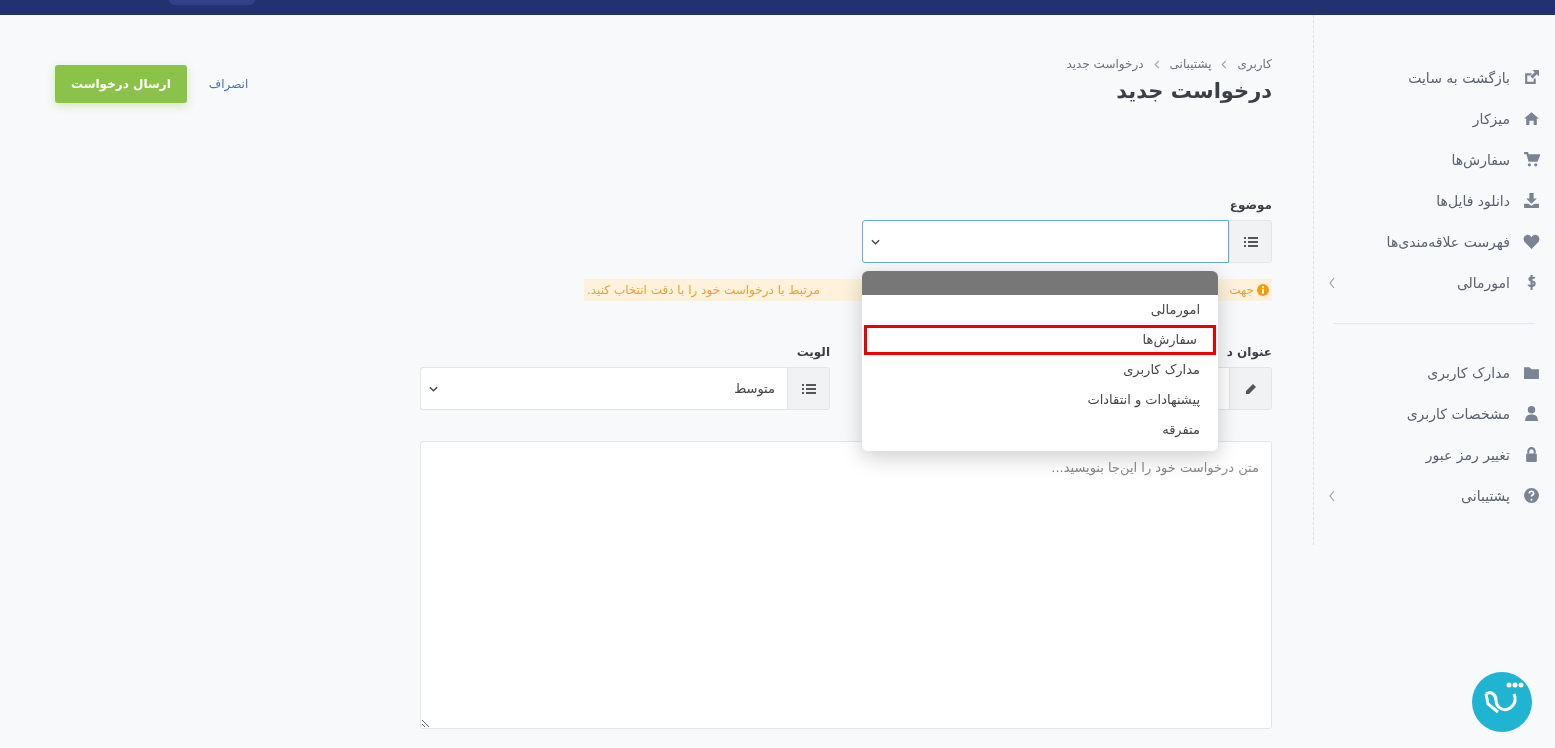 Image resolution: width=1555 pixels, height=748 pixels. Describe the element at coordinates (1248, 352) in the screenshot. I see `field-label: عنوان د` at that location.